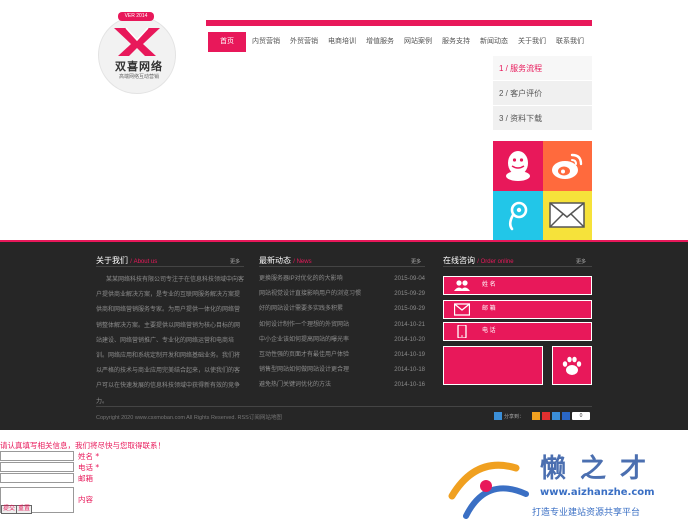 The image size is (688, 524). Describe the element at coordinates (227, 42) in the screenshot. I see `nav-item-home: 首页` at that location.